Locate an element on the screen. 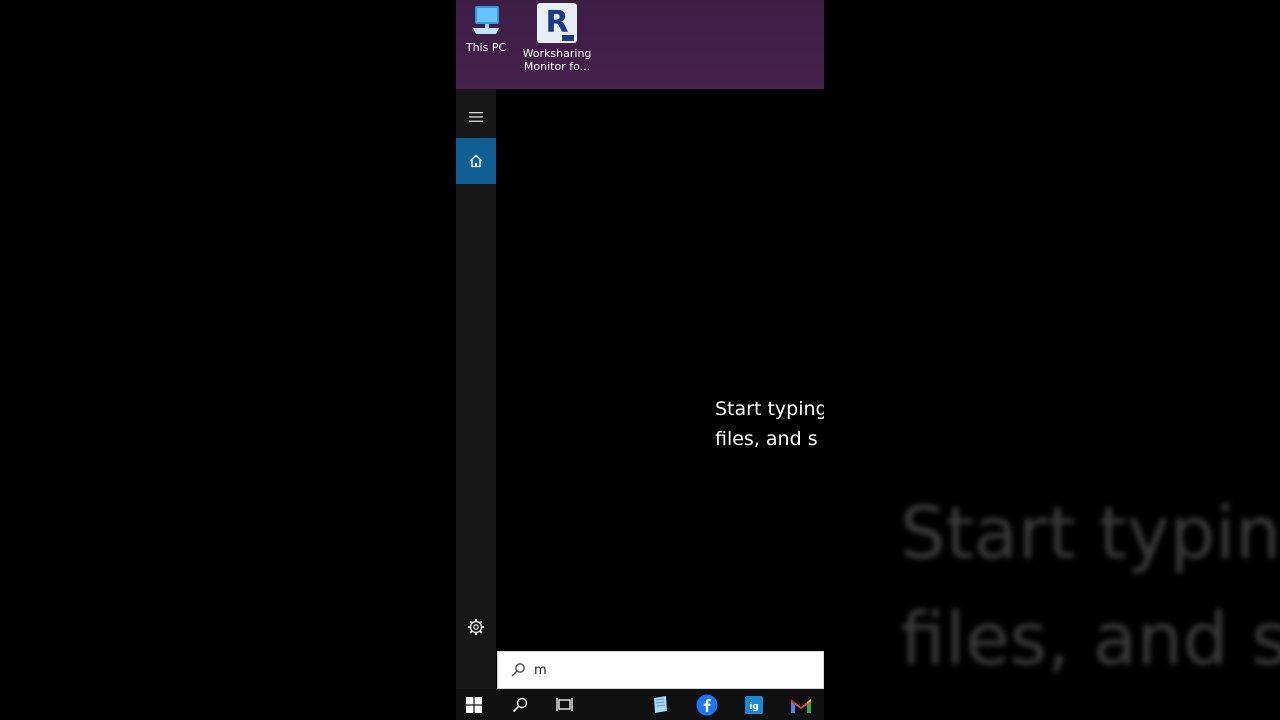 The height and width of the screenshot is (720, 1280). desktop-icon-label-line-1: Worksharing is located at coordinates (557, 53).